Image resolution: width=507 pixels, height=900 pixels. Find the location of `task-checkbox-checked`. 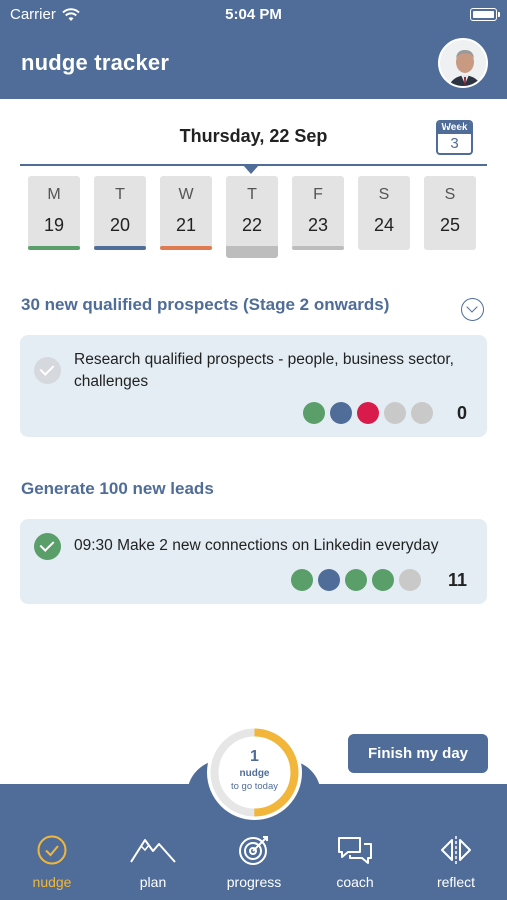

task-checkbox-checked is located at coordinates (47, 546).